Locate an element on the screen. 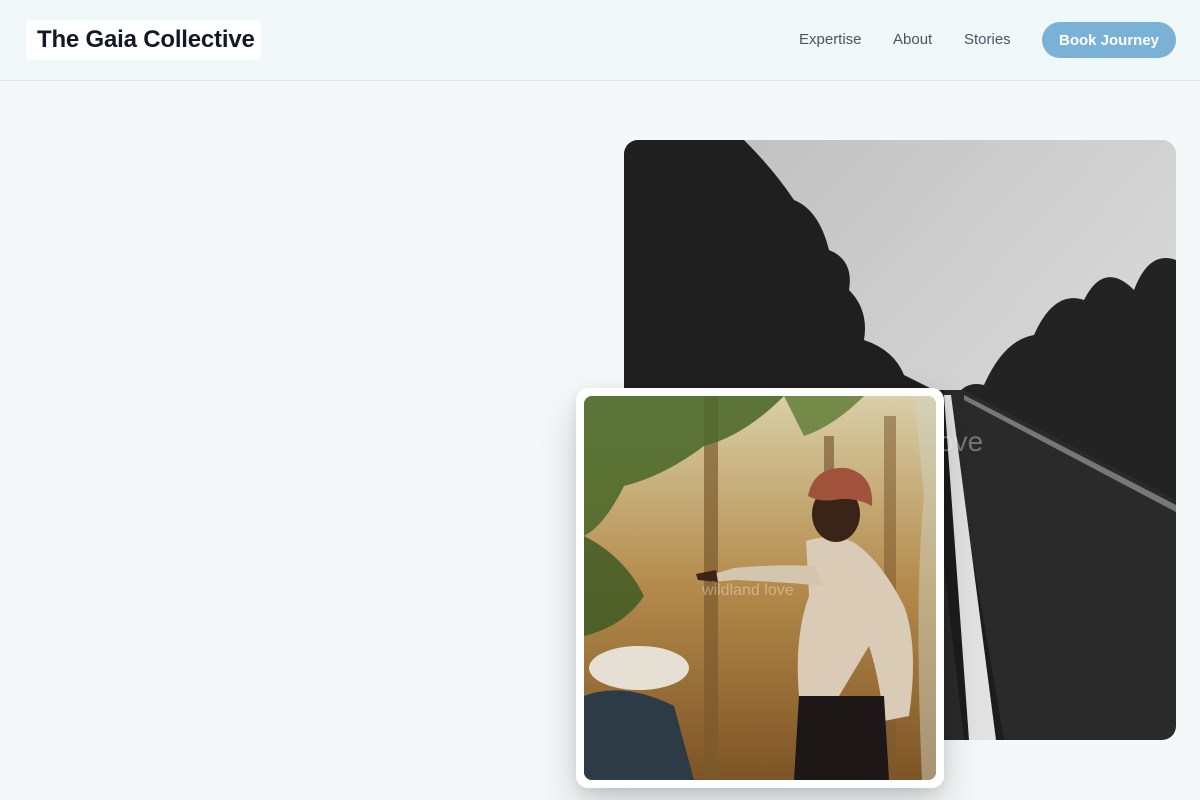 The width and height of the screenshot is (1200, 800). nav-link-about: About is located at coordinates (912, 40).